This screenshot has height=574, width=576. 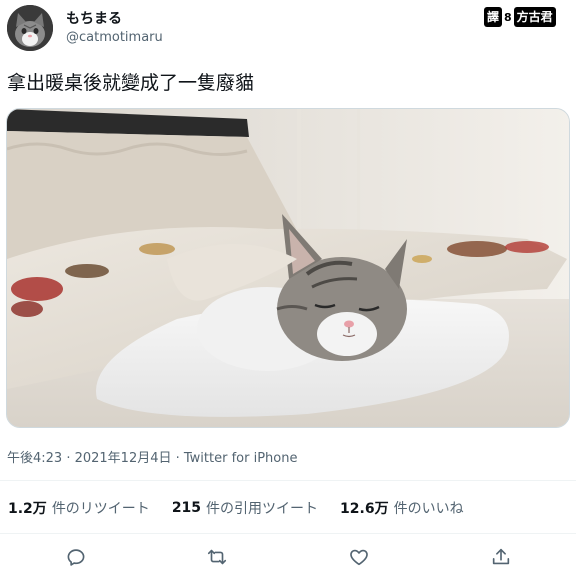 I want to click on like-count: 12.6万, so click(x=364, y=509).